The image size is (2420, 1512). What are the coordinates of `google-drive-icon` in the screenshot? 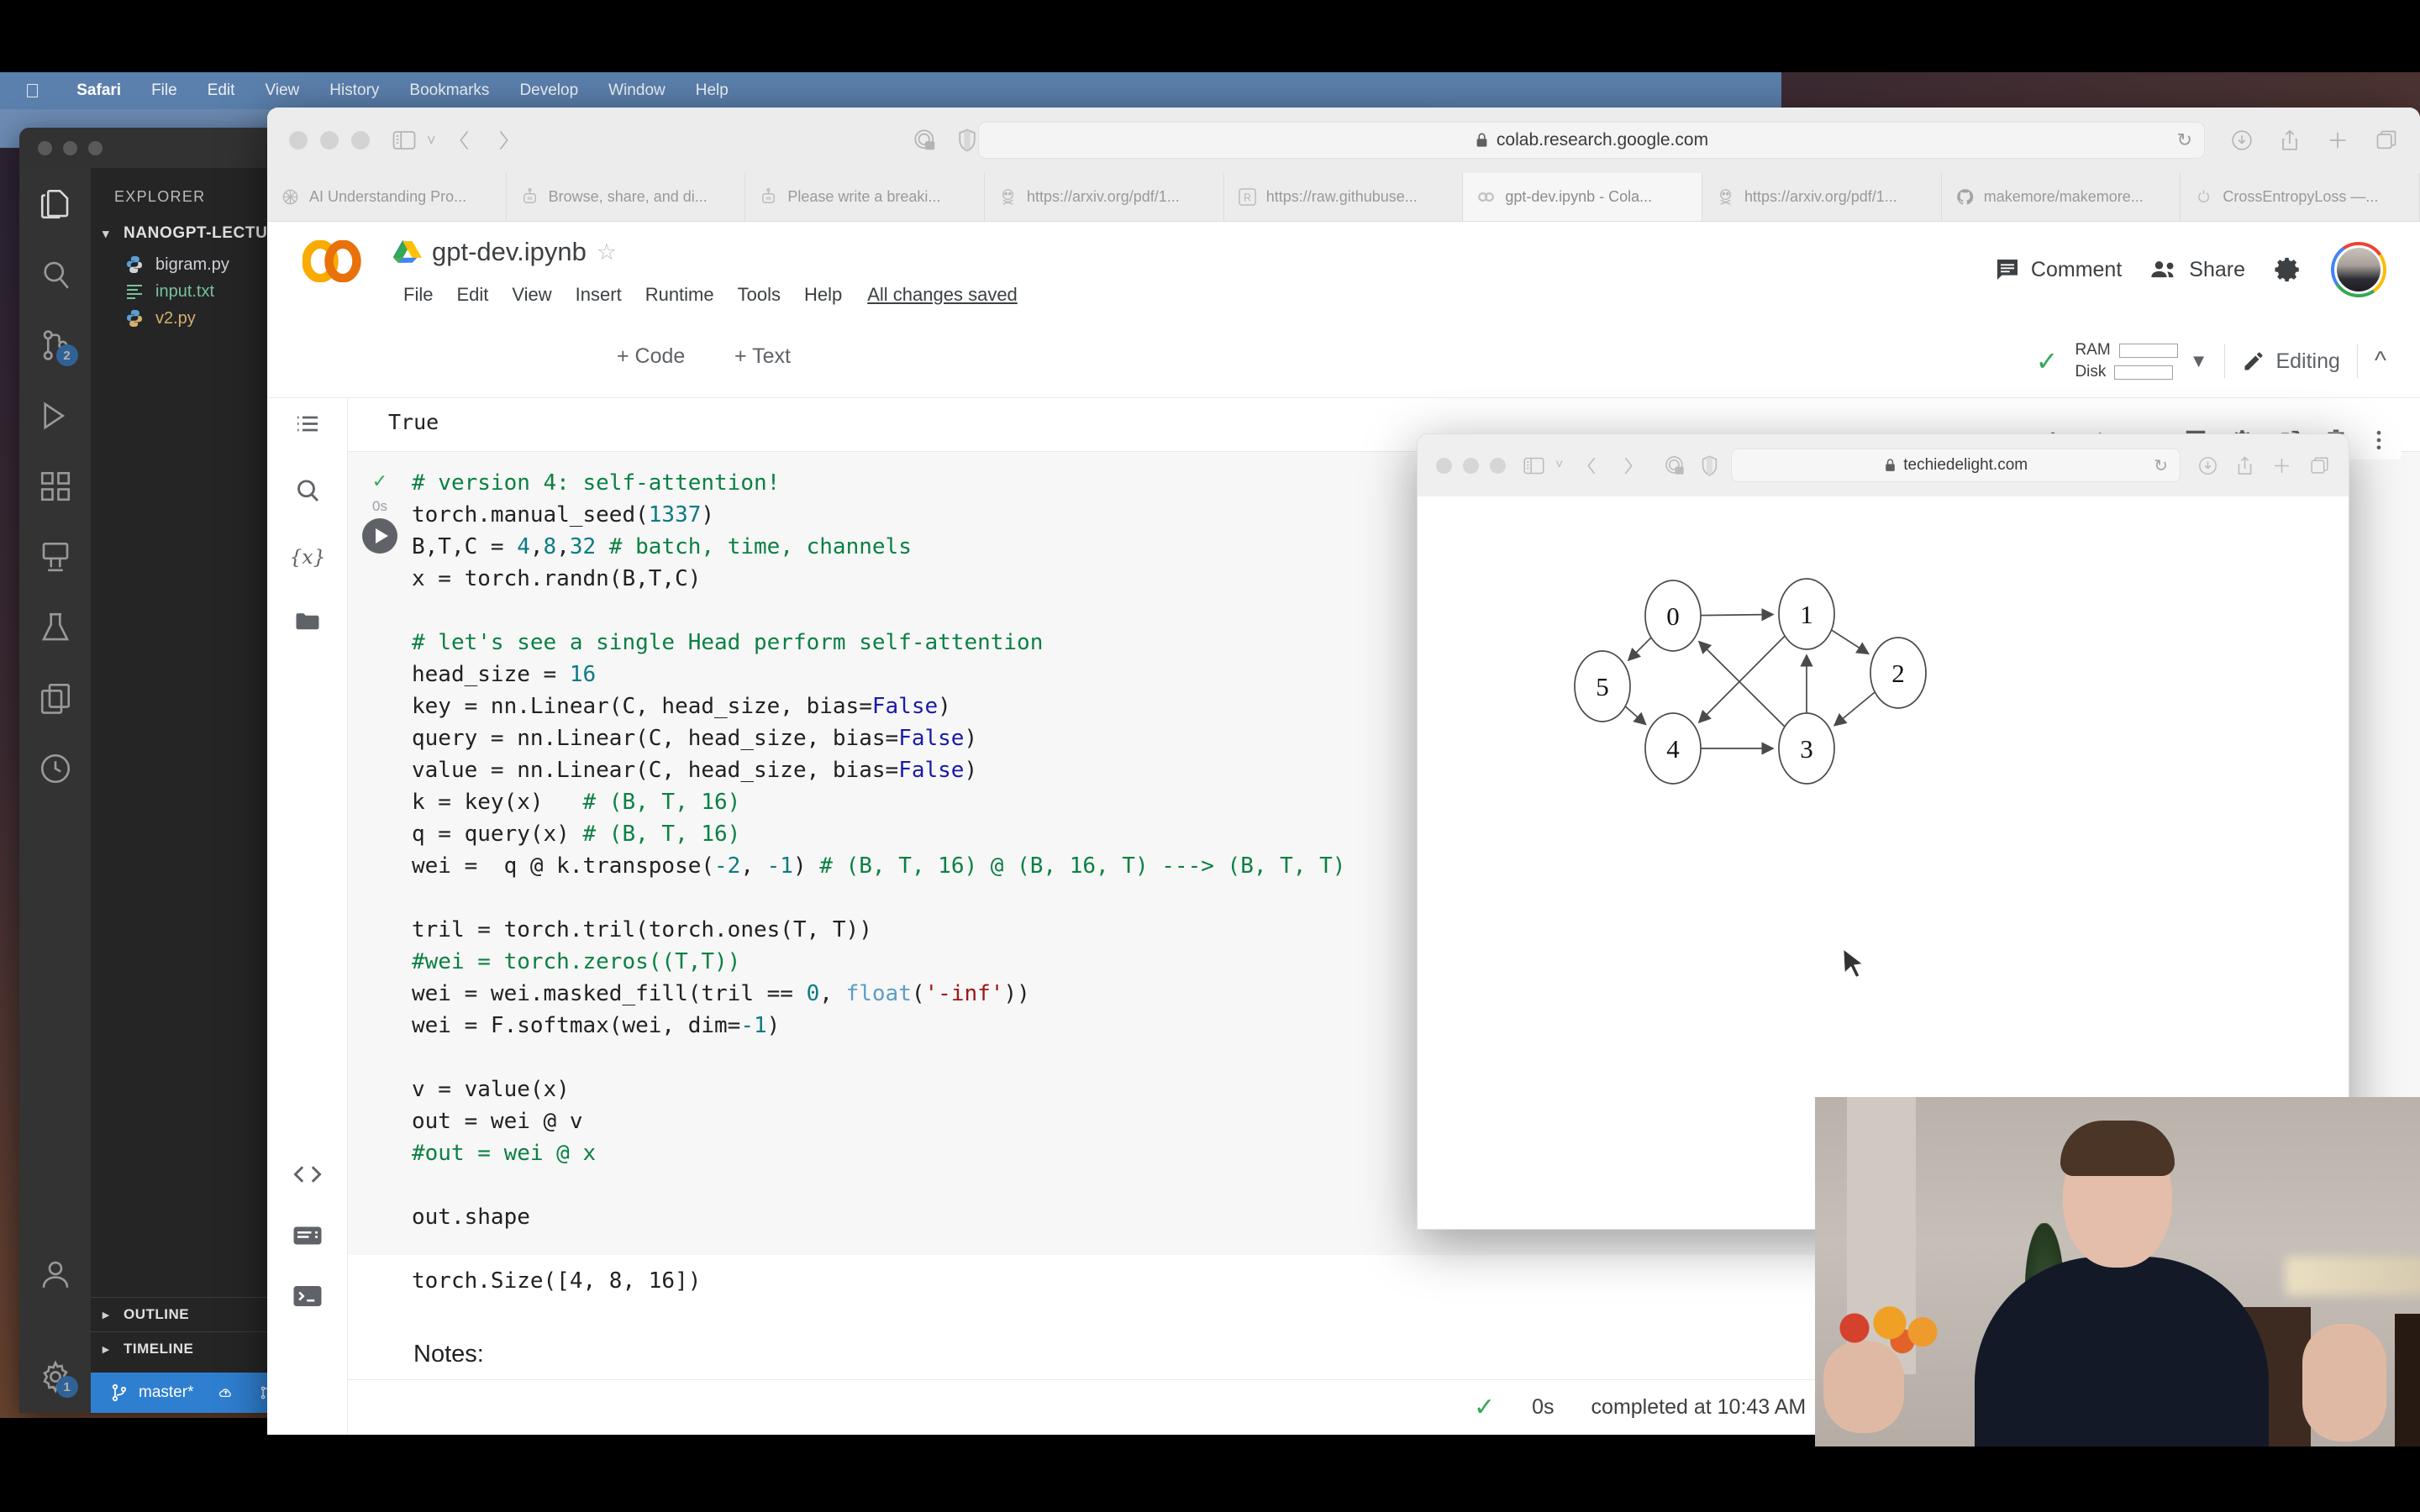 It's located at (407, 251).